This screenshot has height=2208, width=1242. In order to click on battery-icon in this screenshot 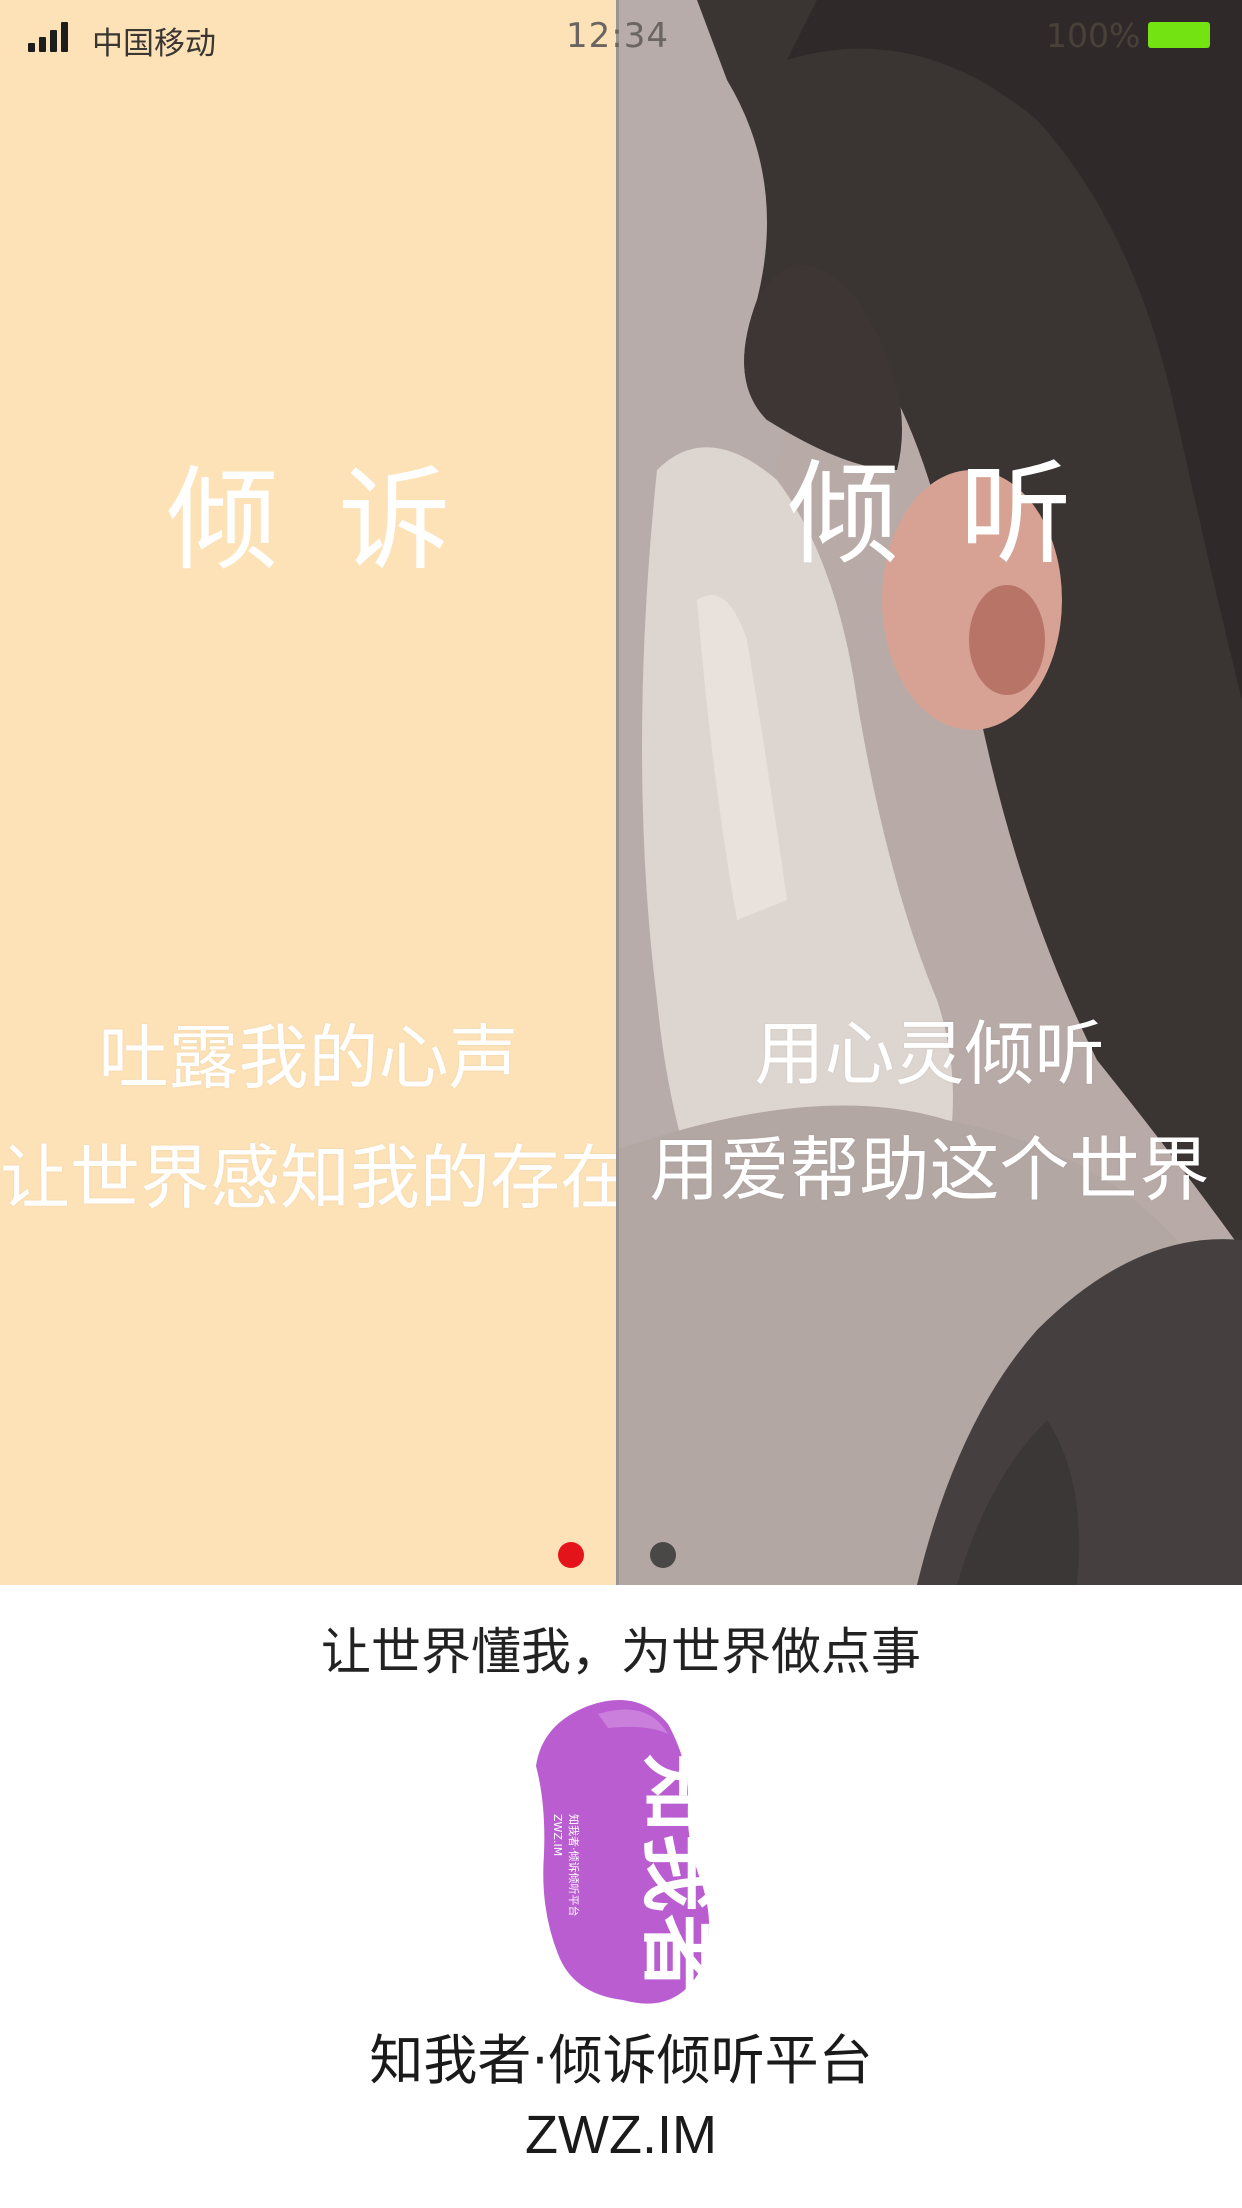, I will do `click(1179, 35)`.